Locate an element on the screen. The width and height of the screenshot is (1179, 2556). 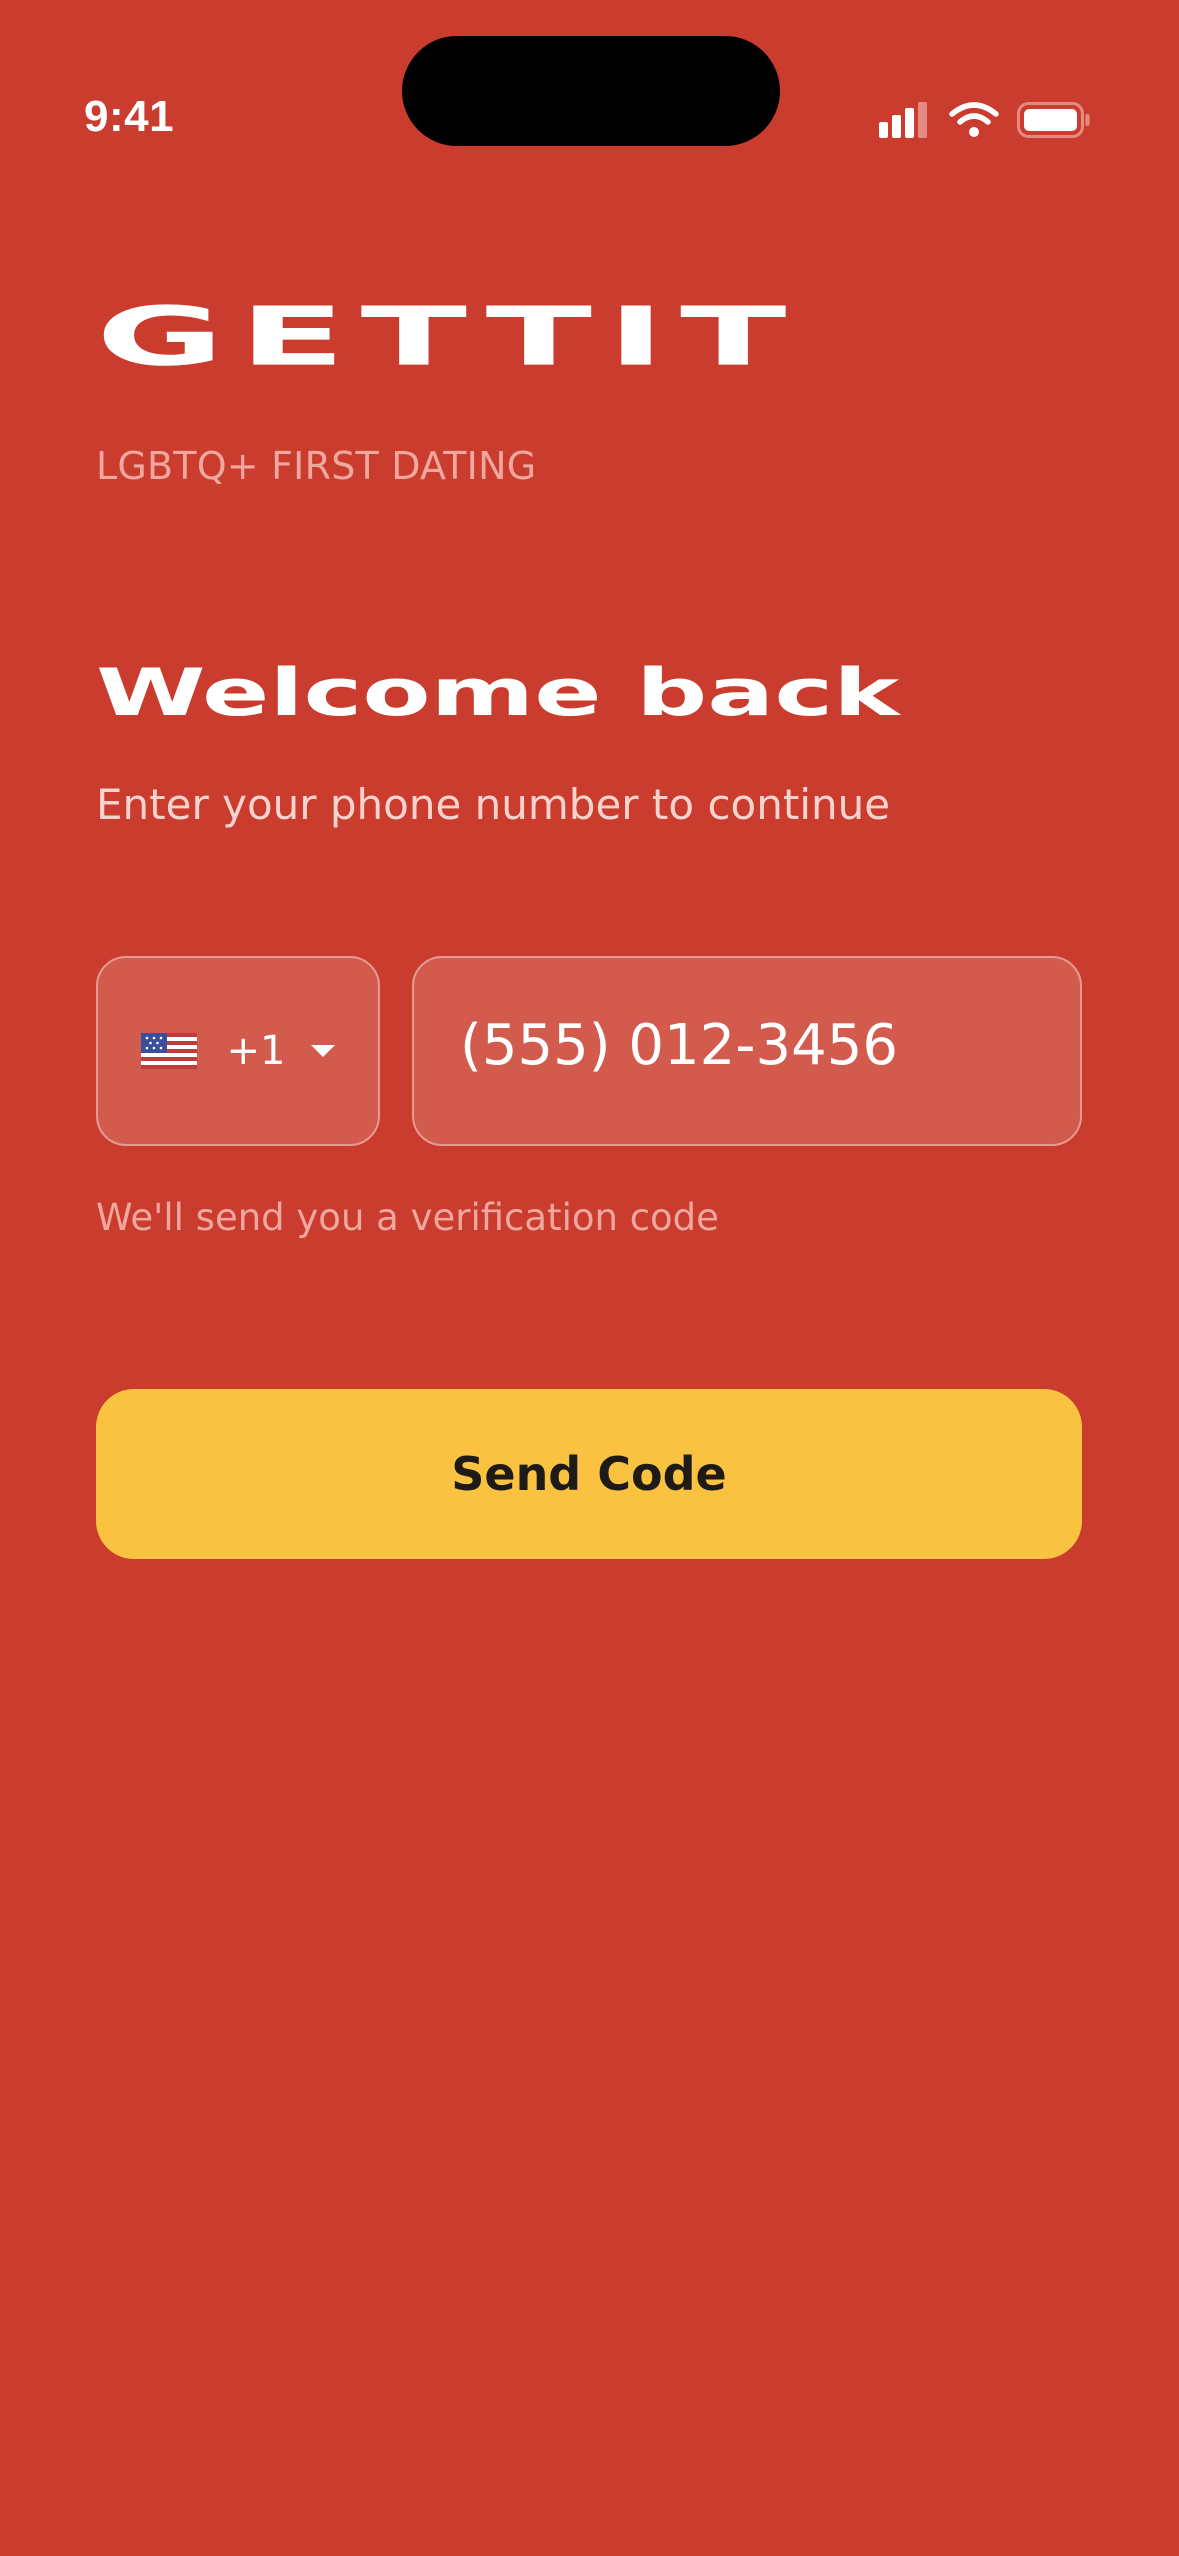
phone-number-input is located at coordinates (770, 1045).